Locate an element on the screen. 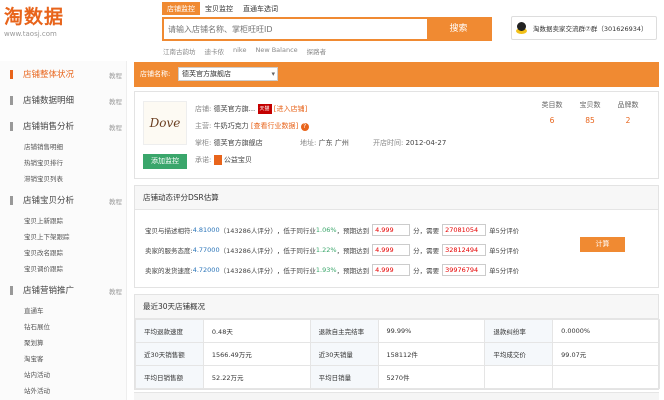  dsr-tail: 单5分评价 is located at coordinates (504, 270).